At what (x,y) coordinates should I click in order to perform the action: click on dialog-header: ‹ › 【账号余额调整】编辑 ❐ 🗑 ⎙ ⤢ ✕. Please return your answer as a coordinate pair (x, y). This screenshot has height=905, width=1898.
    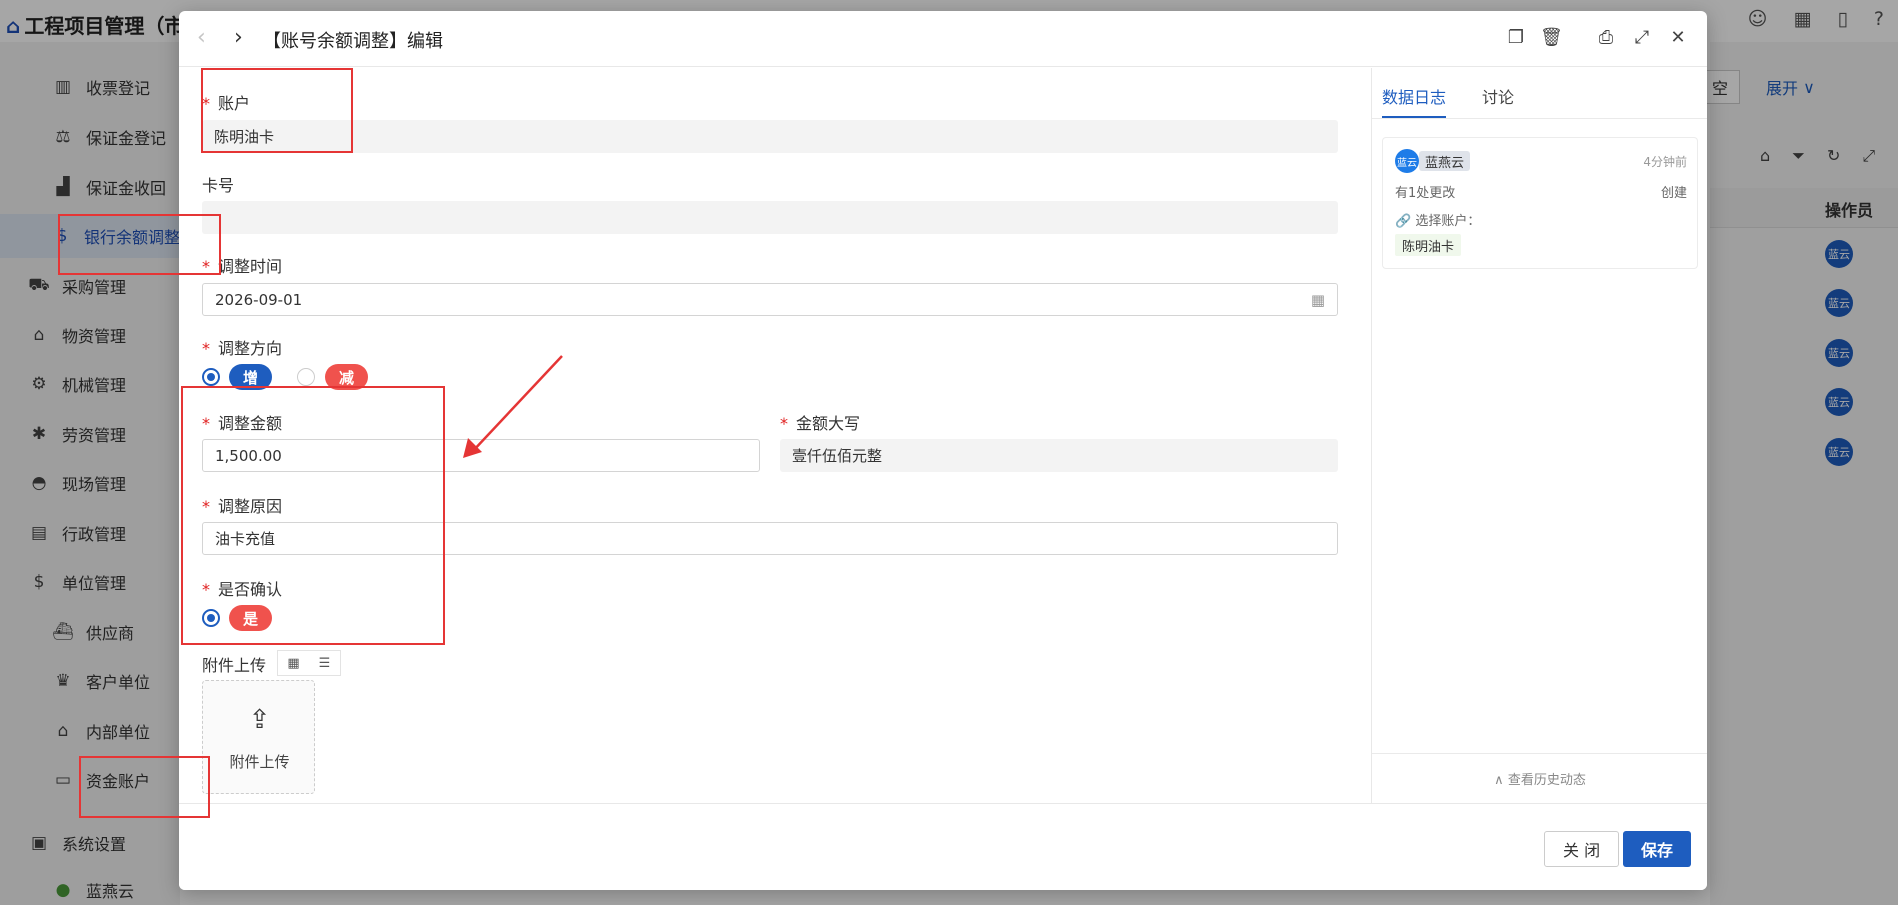
    Looking at the image, I should click on (943, 39).